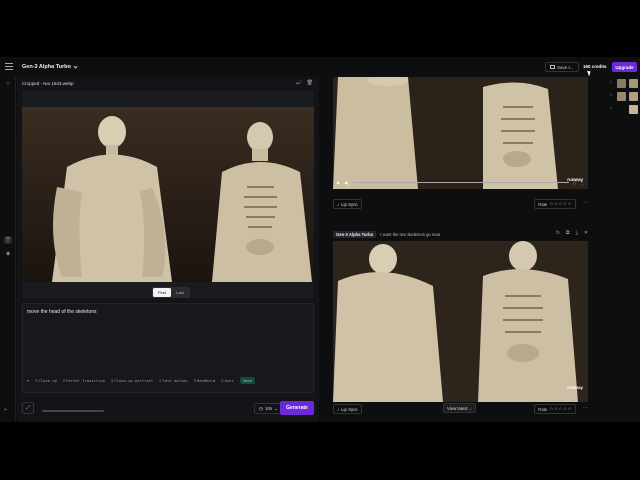 This screenshot has height=480, width=640. Describe the element at coordinates (410, 234) in the screenshot. I see `generation-prompt: I want the two skeletons go near` at that location.